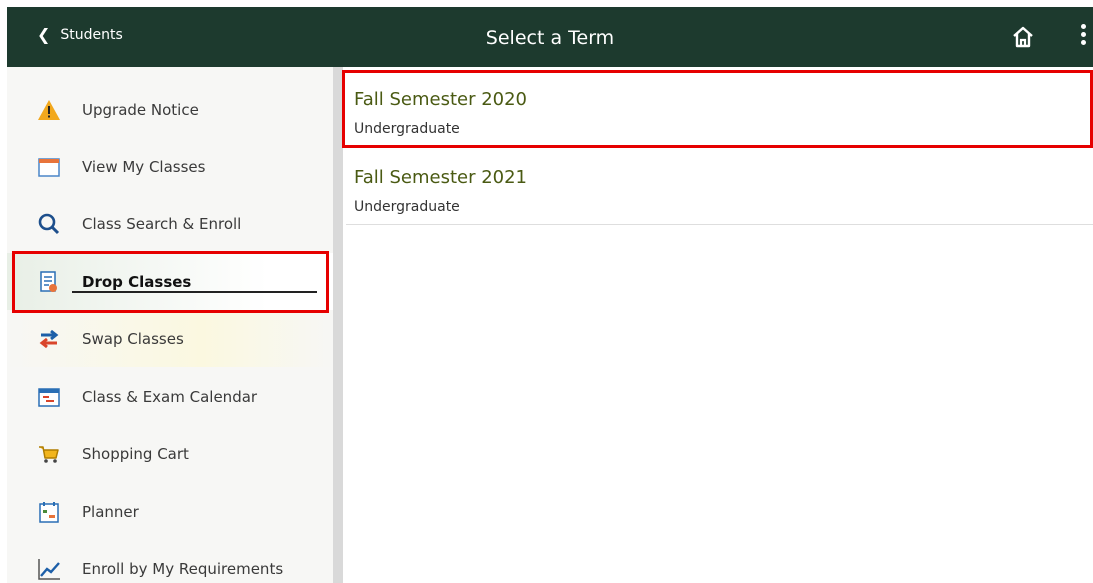  I want to click on term-item-fall-2021: Fall Semester 2021 Undergraduate, so click(719, 187).